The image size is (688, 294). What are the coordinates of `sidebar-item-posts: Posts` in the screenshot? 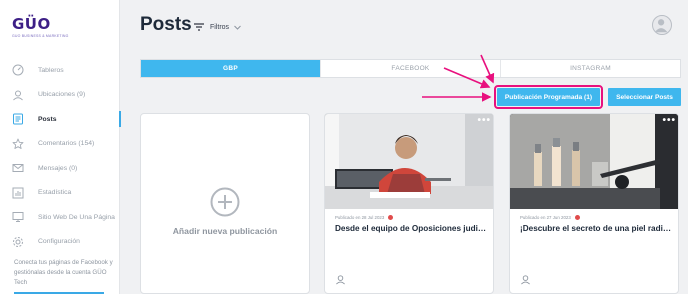 It's located at (60, 119).